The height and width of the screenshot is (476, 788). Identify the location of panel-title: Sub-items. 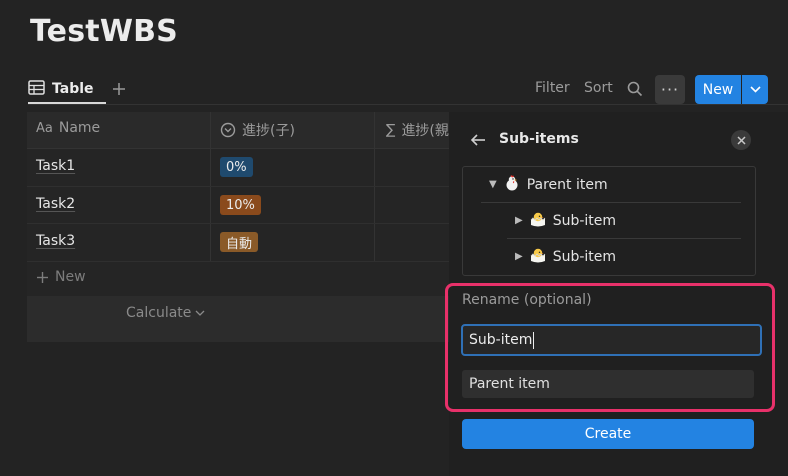
(539, 139).